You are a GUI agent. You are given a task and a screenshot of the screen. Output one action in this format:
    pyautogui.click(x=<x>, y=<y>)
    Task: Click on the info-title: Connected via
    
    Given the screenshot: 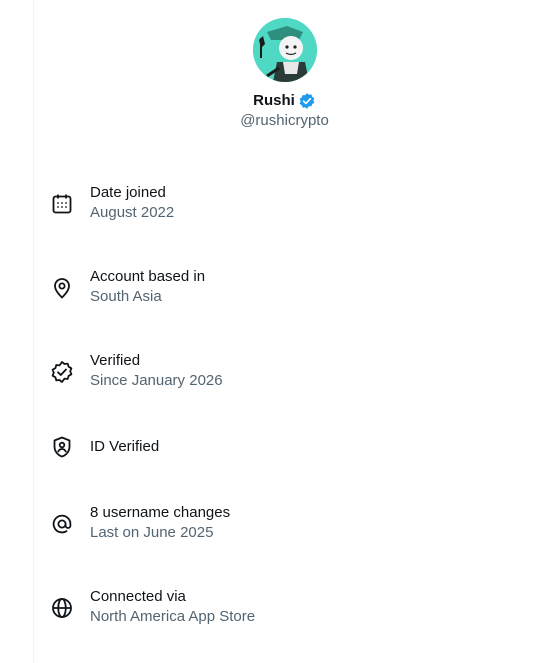 What is the action you would take?
    pyautogui.click(x=138, y=596)
    